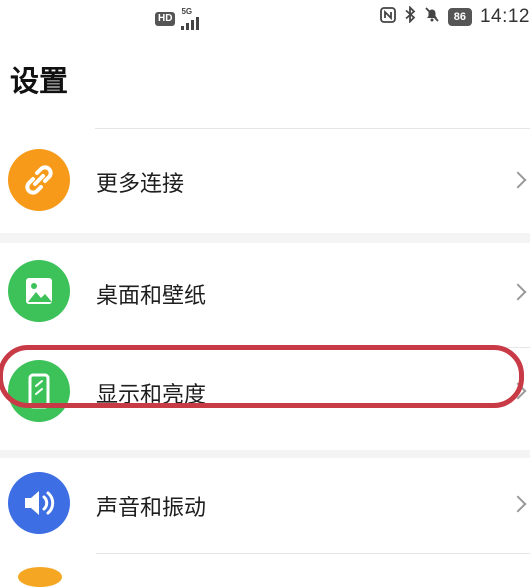 The width and height of the screenshot is (530, 587). I want to click on status-bar-right: 86 14:12, so click(454, 16).